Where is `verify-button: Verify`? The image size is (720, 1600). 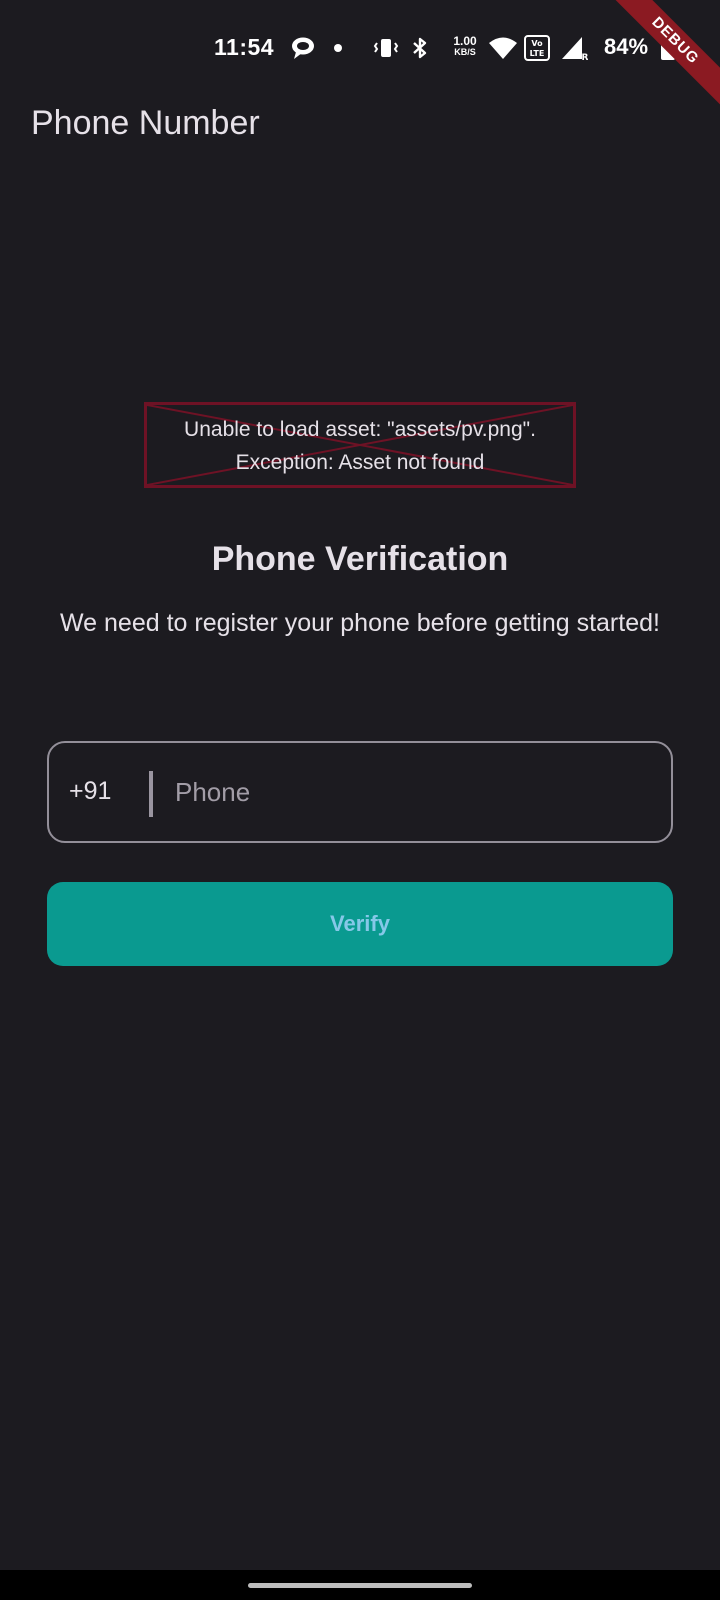 verify-button: Verify is located at coordinates (360, 924).